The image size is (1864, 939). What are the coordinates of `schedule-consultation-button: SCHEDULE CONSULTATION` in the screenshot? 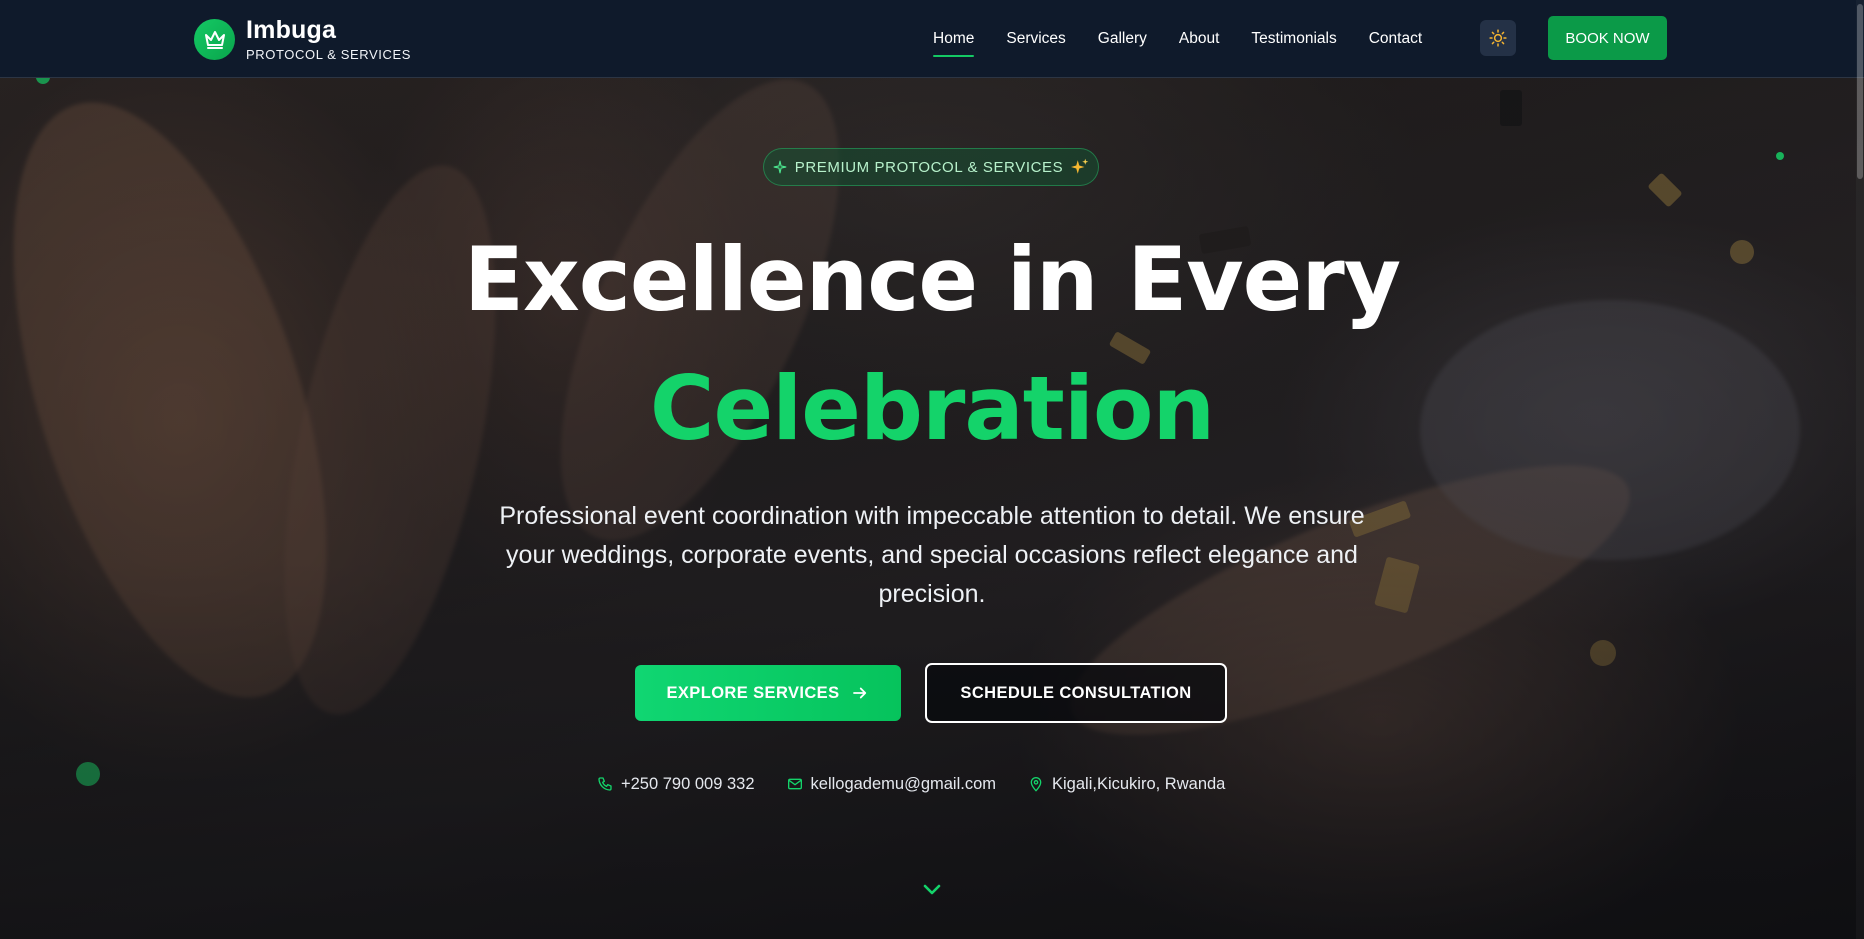 It's located at (1076, 693).